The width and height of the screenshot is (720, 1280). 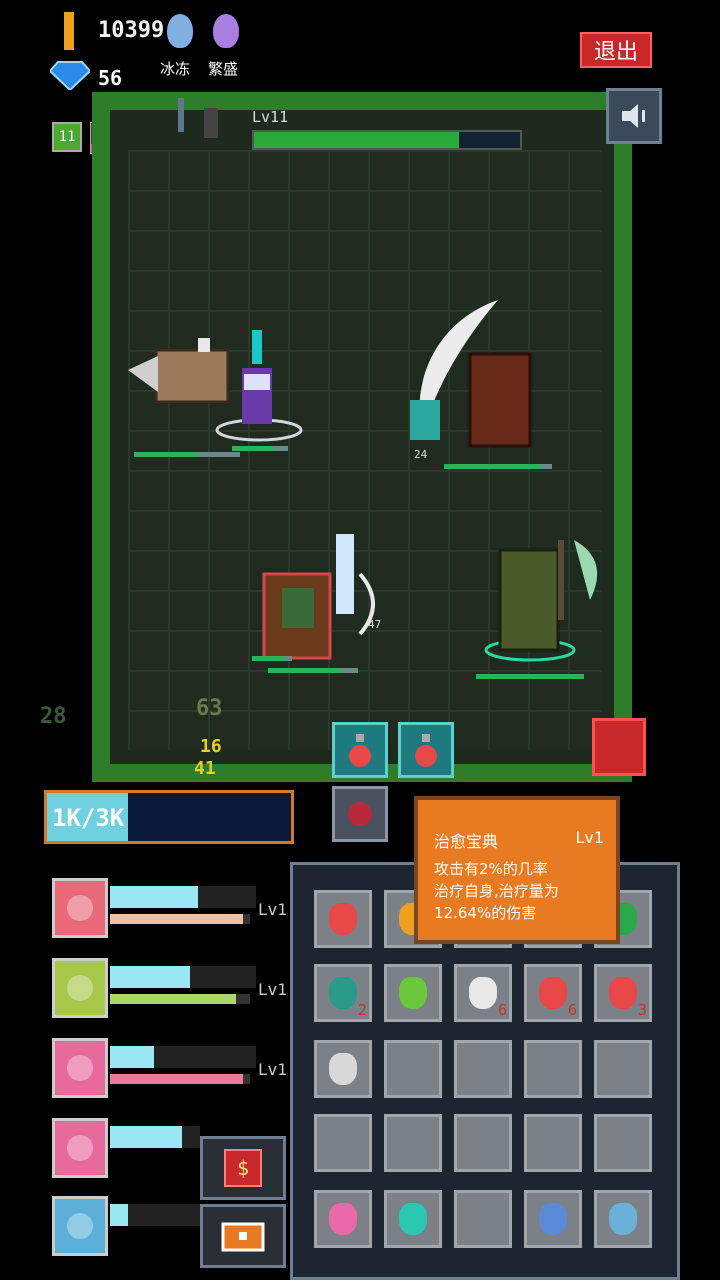 I want to click on orc-hp-bar, so click(x=530, y=676).